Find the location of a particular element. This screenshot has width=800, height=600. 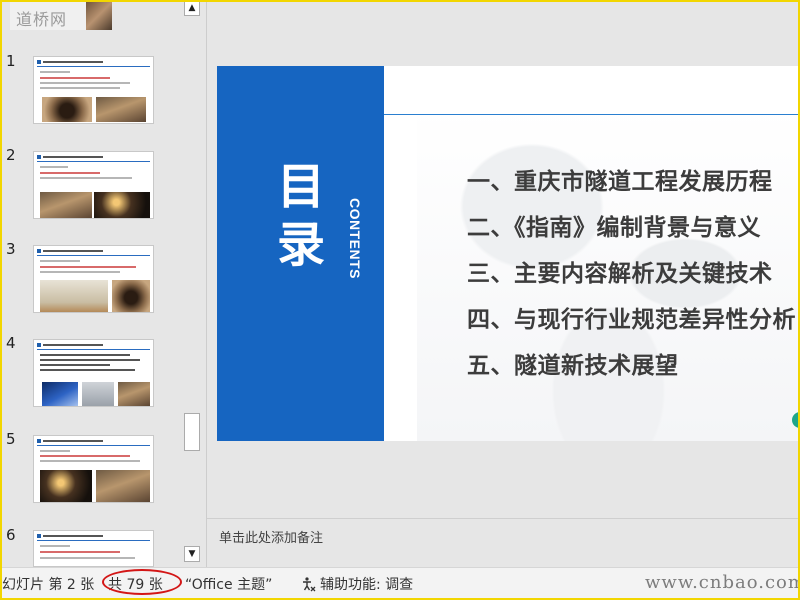

accessibility-icon is located at coordinates (308, 584).